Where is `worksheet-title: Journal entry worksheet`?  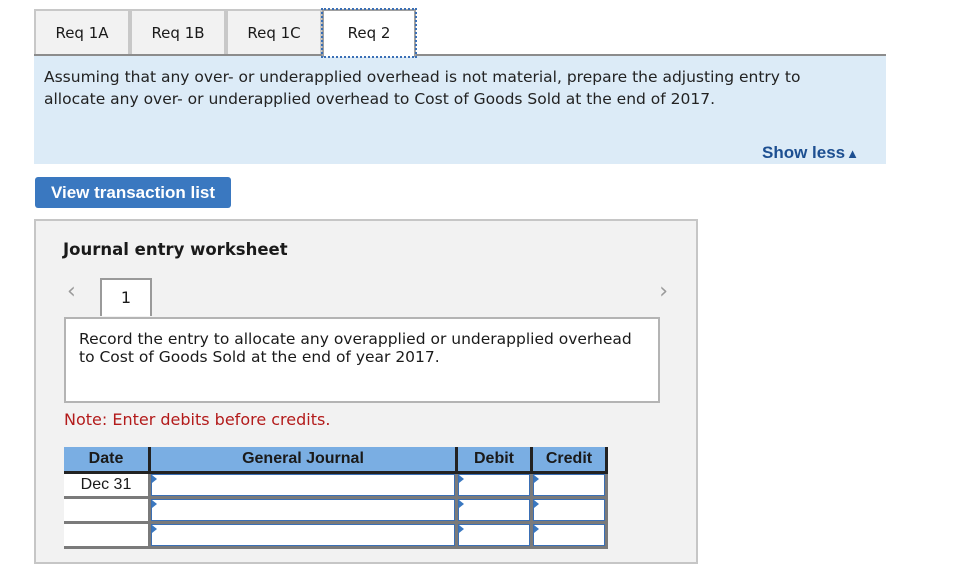 worksheet-title: Journal entry worksheet is located at coordinates (175, 249).